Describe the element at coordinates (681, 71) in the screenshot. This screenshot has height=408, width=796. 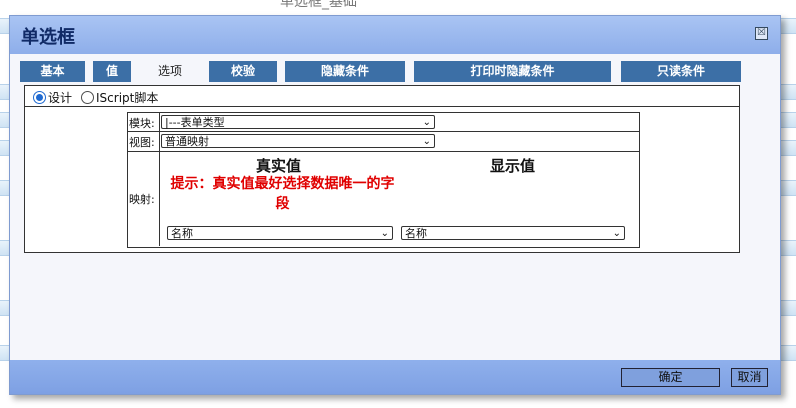
I see `tab-readonly-condition: 只读条件` at that location.